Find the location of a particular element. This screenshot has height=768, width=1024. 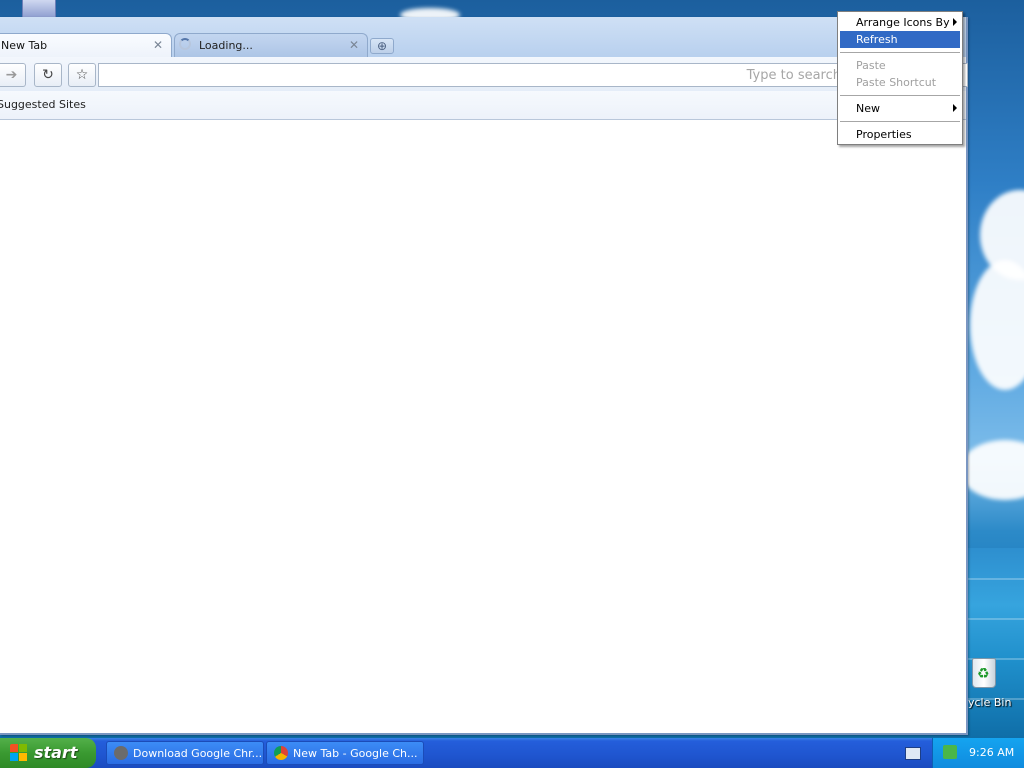

system-tray: 9:26 AM is located at coordinates (978, 753).